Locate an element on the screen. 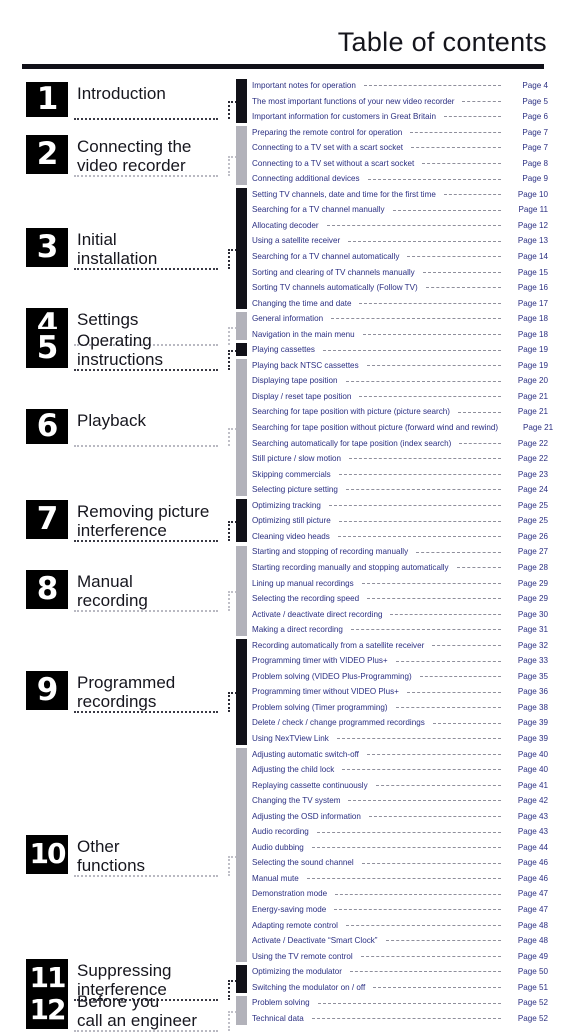 Image resolution: width=565 pixels, height=1032 pixels. contents-entry: Making a direct recording Page 31 is located at coordinates (400, 630).